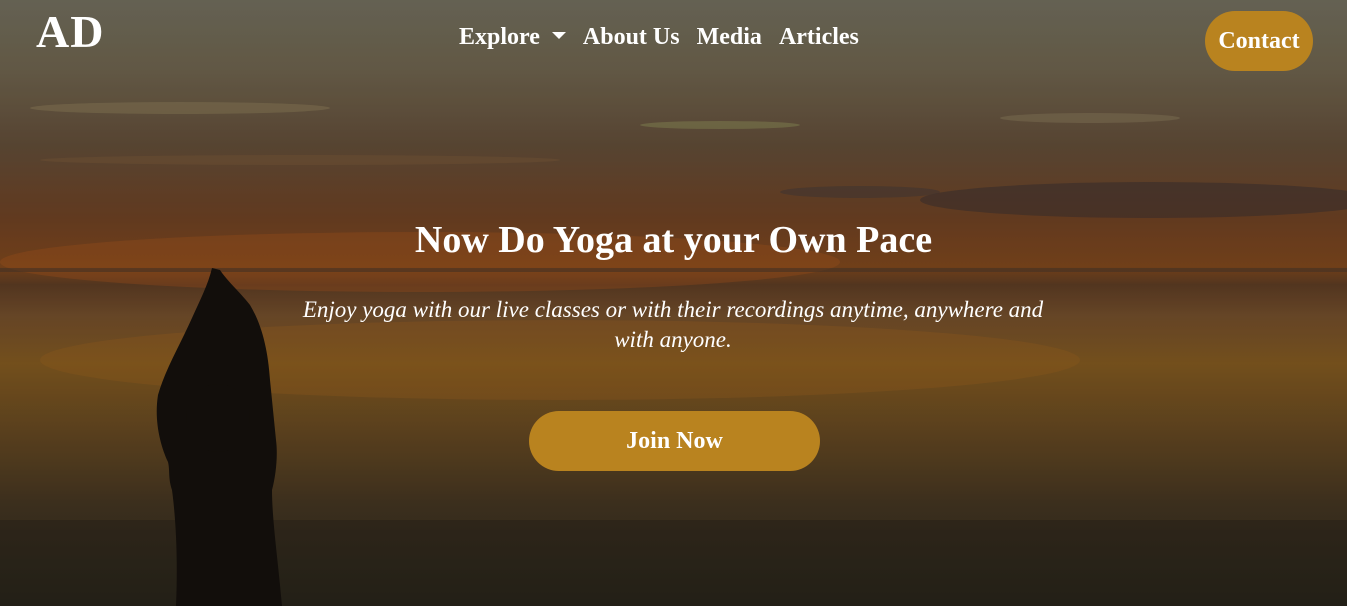 The image size is (1347, 606). I want to click on hero-title: Now Do Yoga at your Own Pace, so click(673, 240).